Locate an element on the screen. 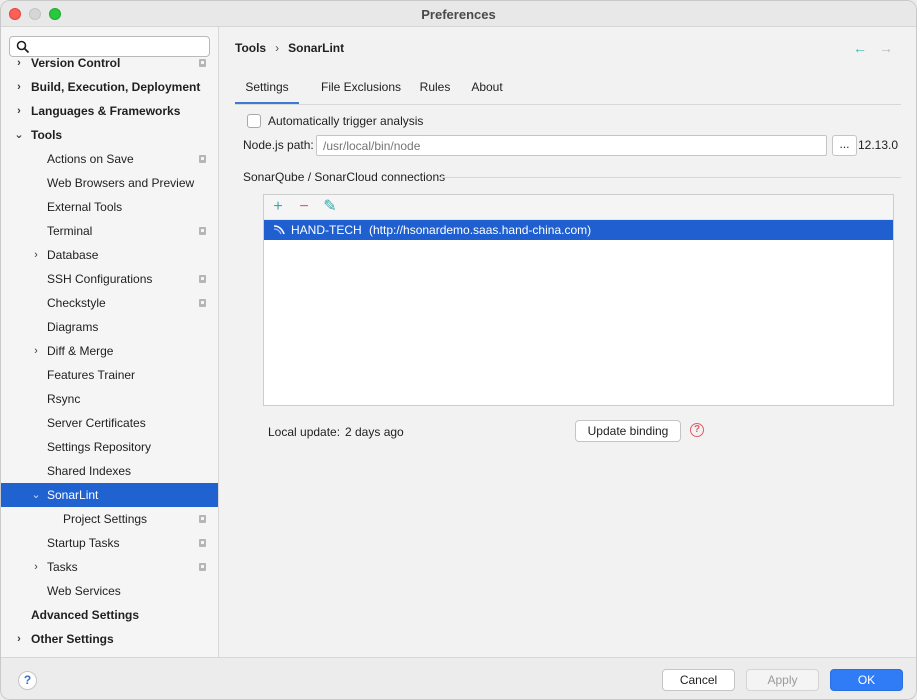 The height and width of the screenshot is (700, 917). sidebar-item-diff-merge: › Diff & Merge is located at coordinates (109, 351).